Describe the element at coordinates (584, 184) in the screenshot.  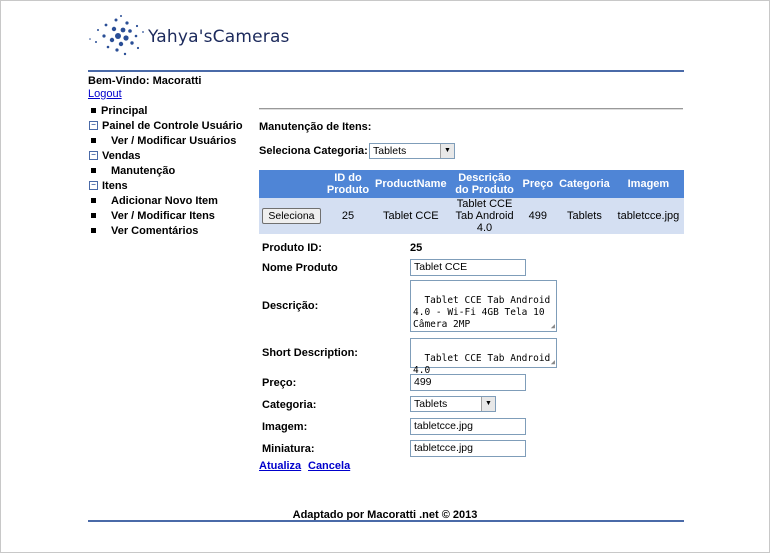
I see `grid-header-categoria: Categoria` at that location.